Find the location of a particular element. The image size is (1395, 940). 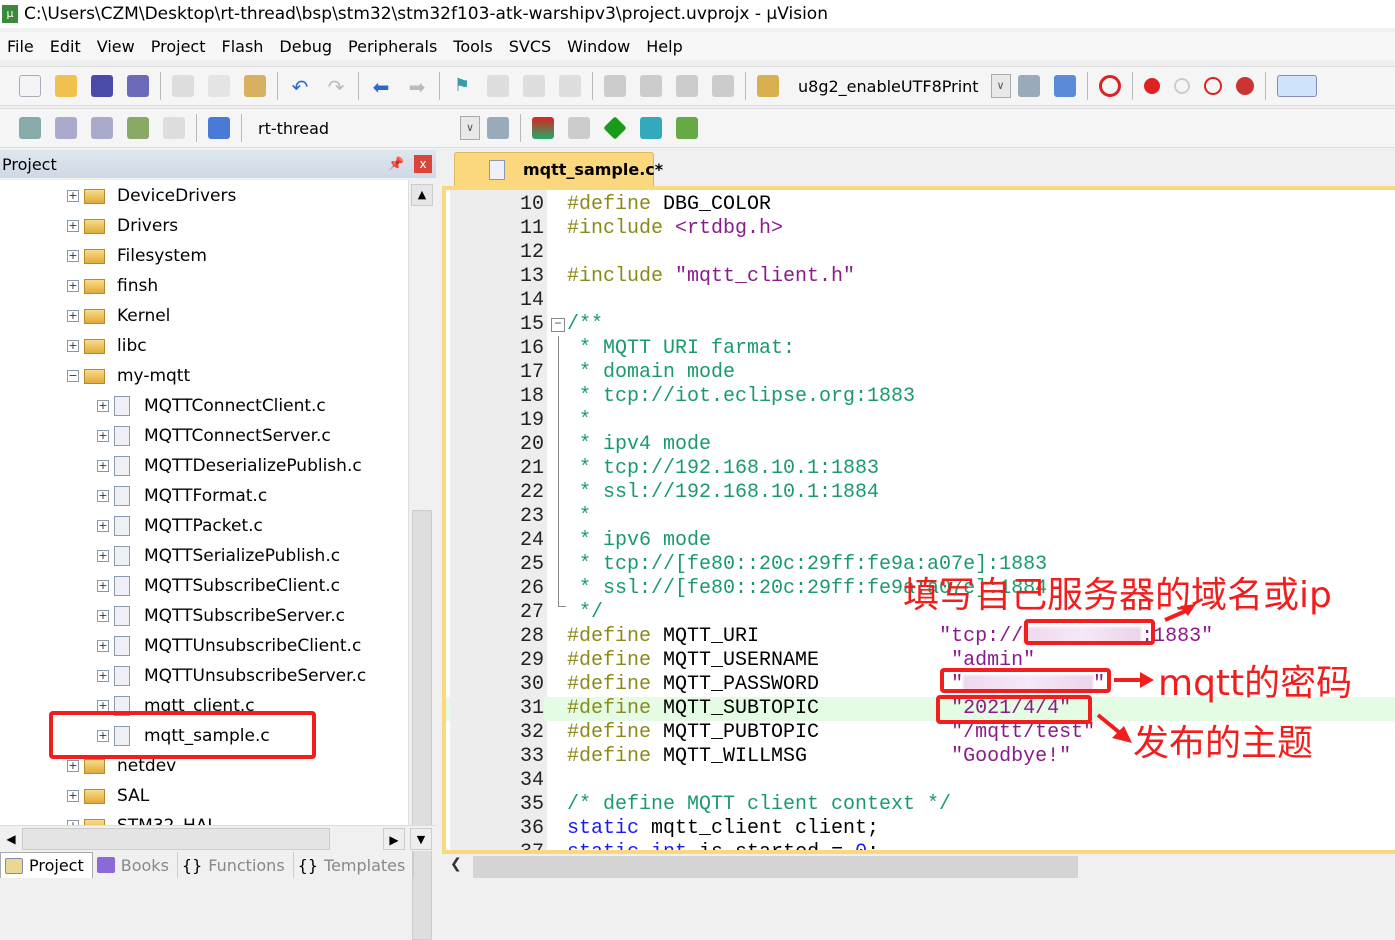

prev-bookmark-icon is located at coordinates (498, 86).